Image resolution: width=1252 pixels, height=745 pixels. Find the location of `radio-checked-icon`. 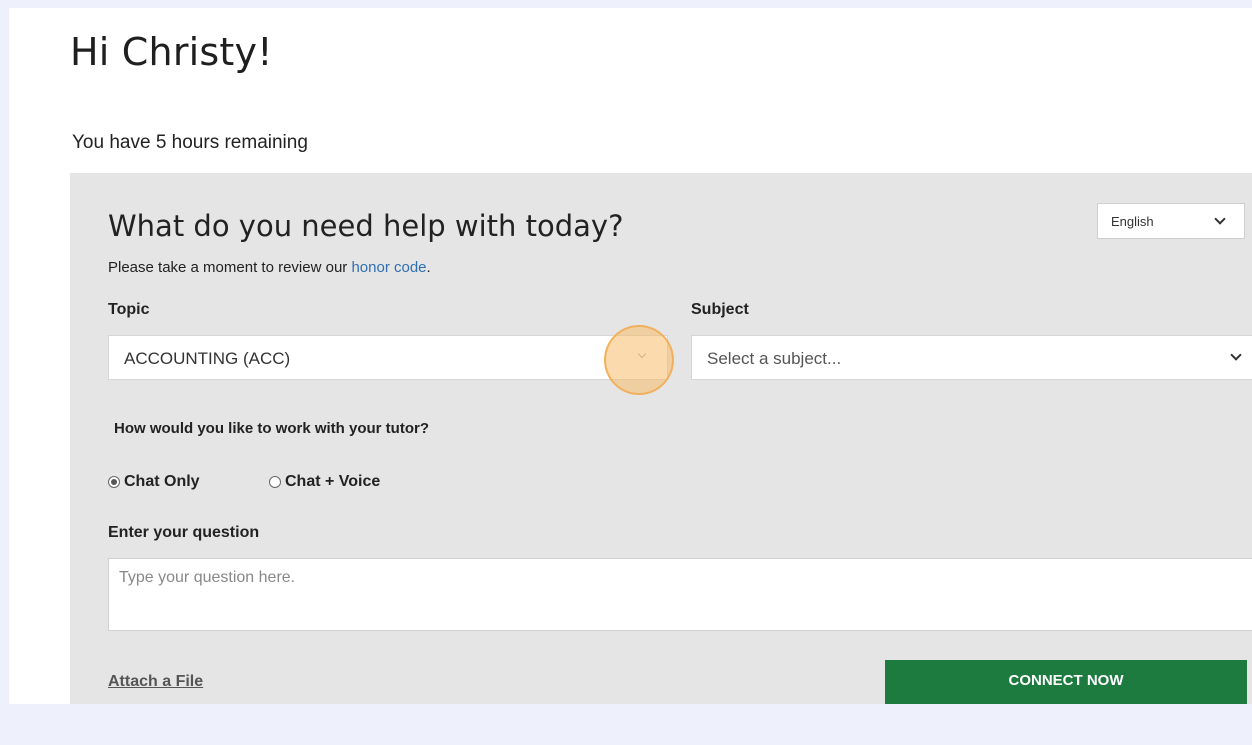

radio-checked-icon is located at coordinates (114, 482).